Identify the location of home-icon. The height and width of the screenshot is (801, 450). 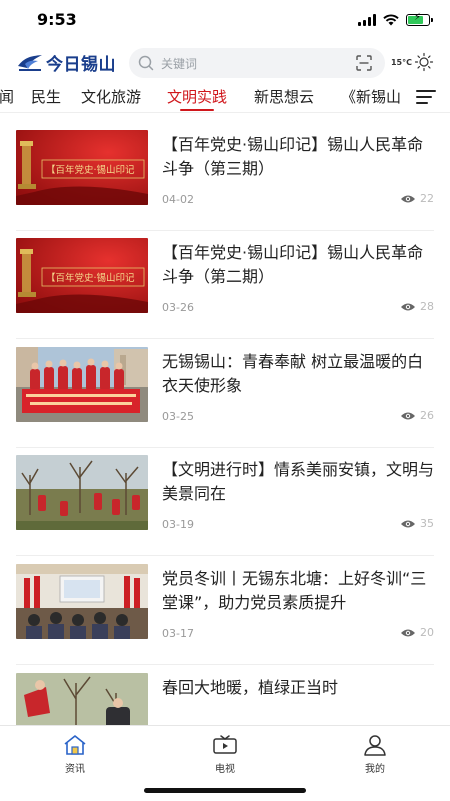
(75, 745).